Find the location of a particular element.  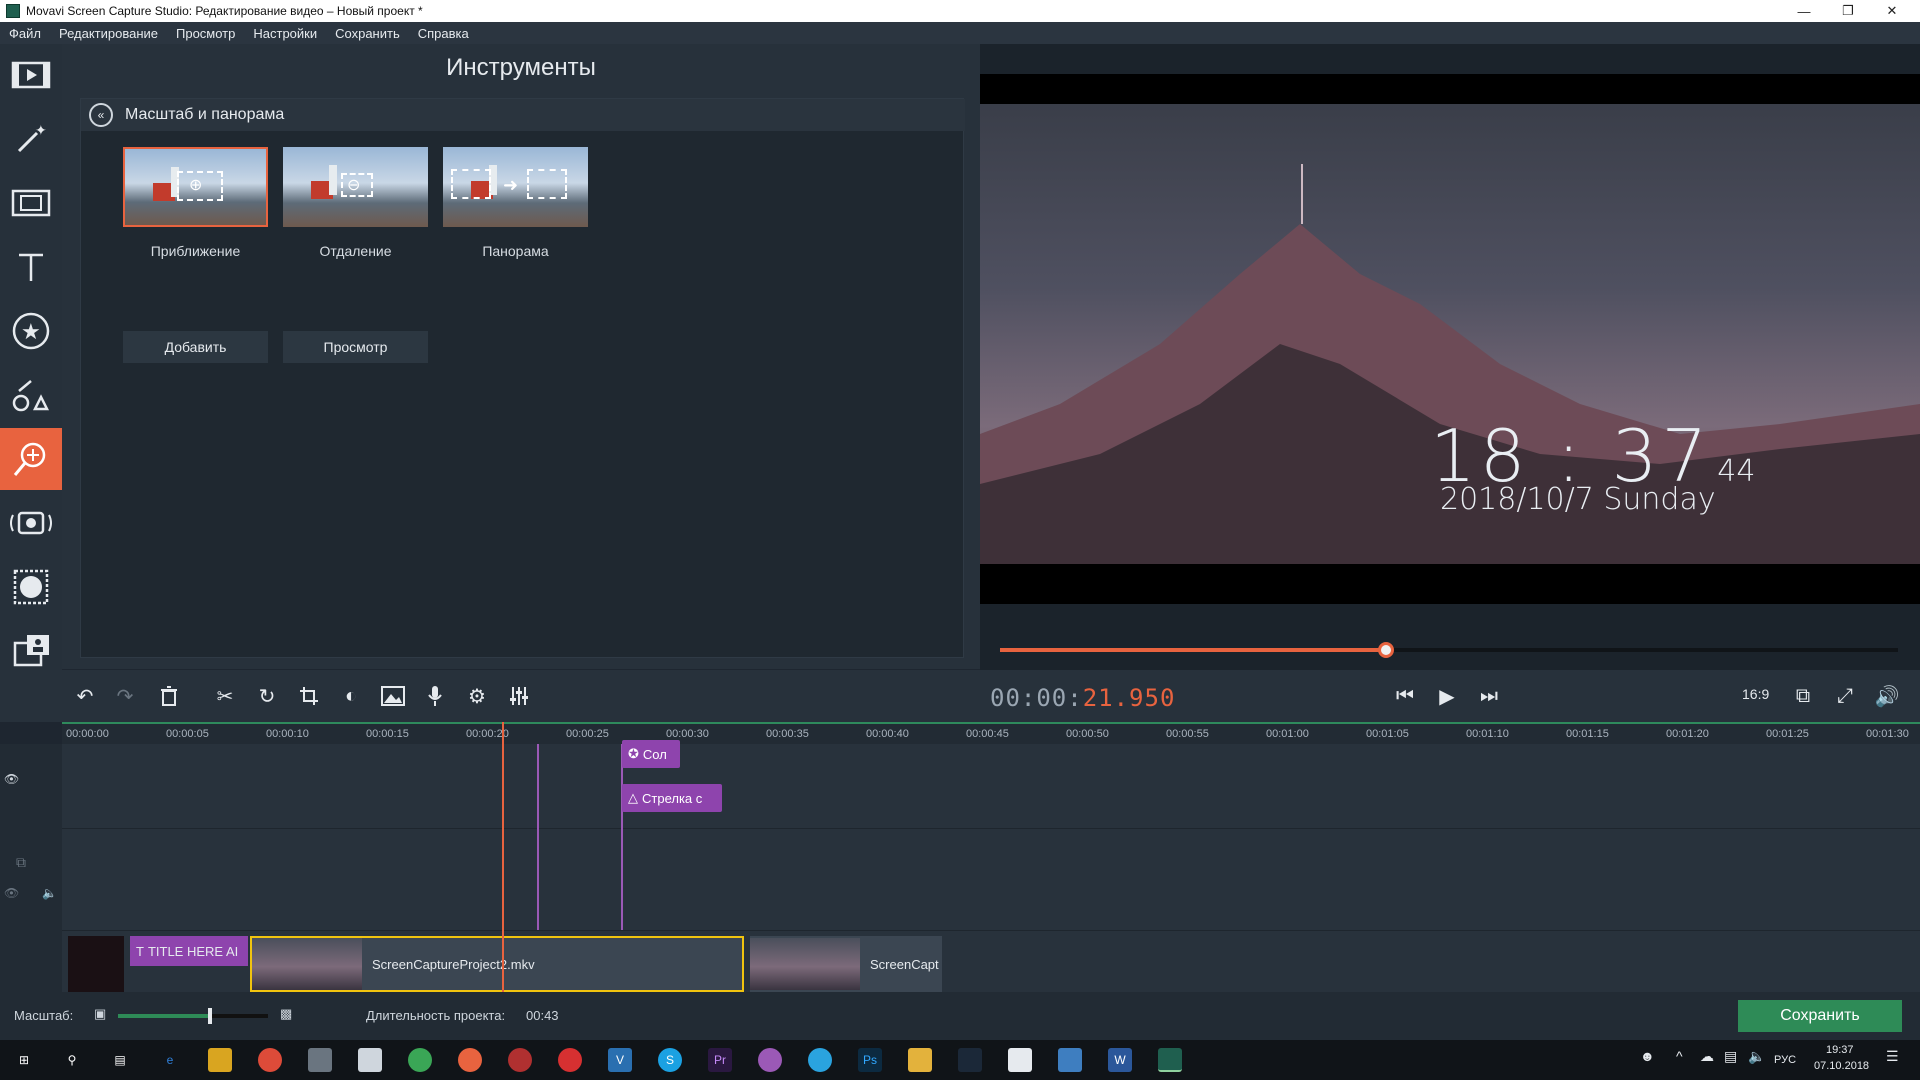

tray-chevron-icon: ^ is located at coordinates (1679, 1056).